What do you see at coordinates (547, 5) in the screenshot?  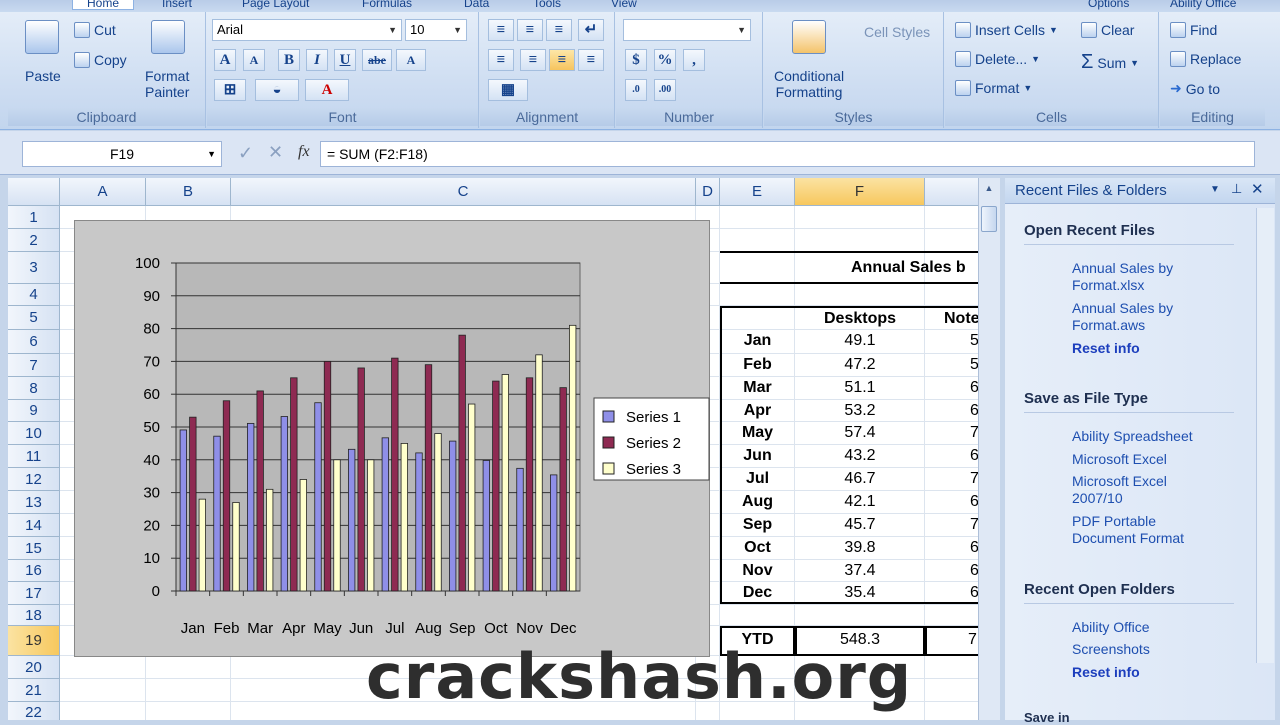 I see `tab-tools: Tools` at bounding box center [547, 5].